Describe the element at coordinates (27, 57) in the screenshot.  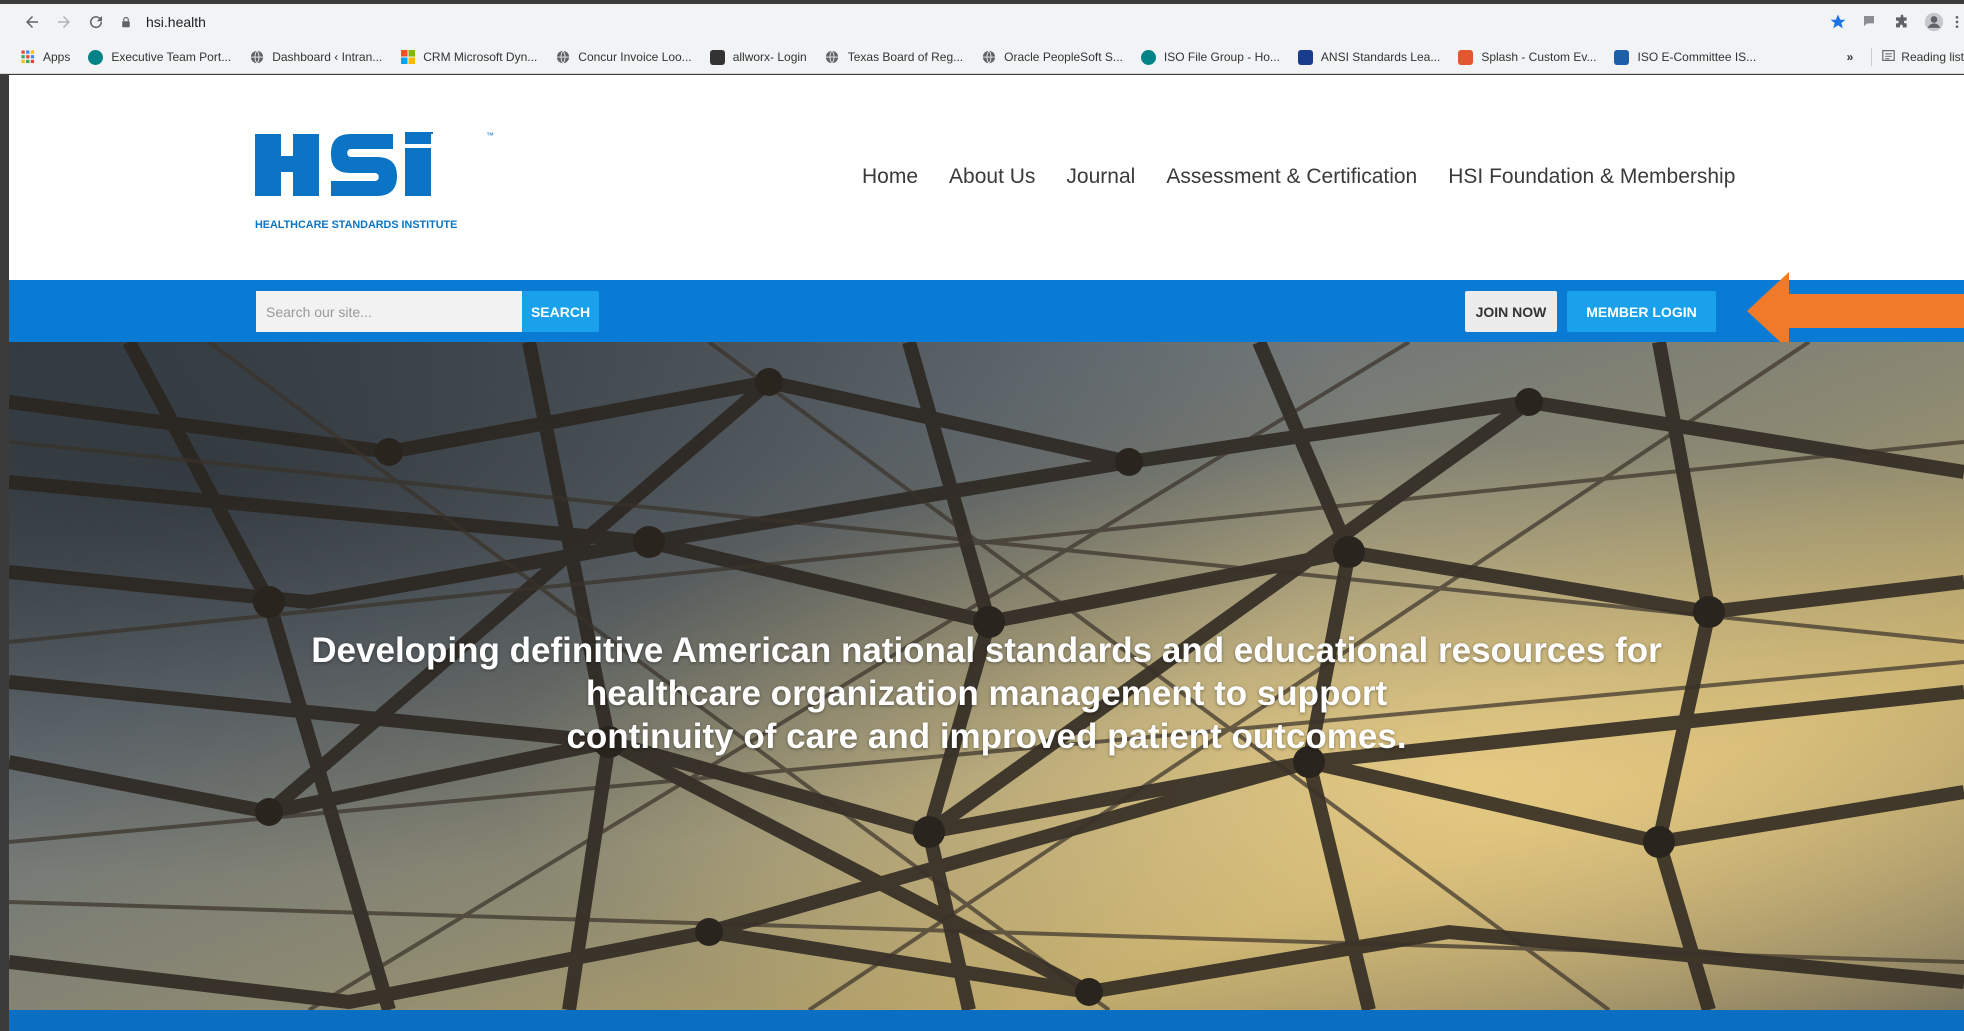
I see `apps-grid-icon` at that location.